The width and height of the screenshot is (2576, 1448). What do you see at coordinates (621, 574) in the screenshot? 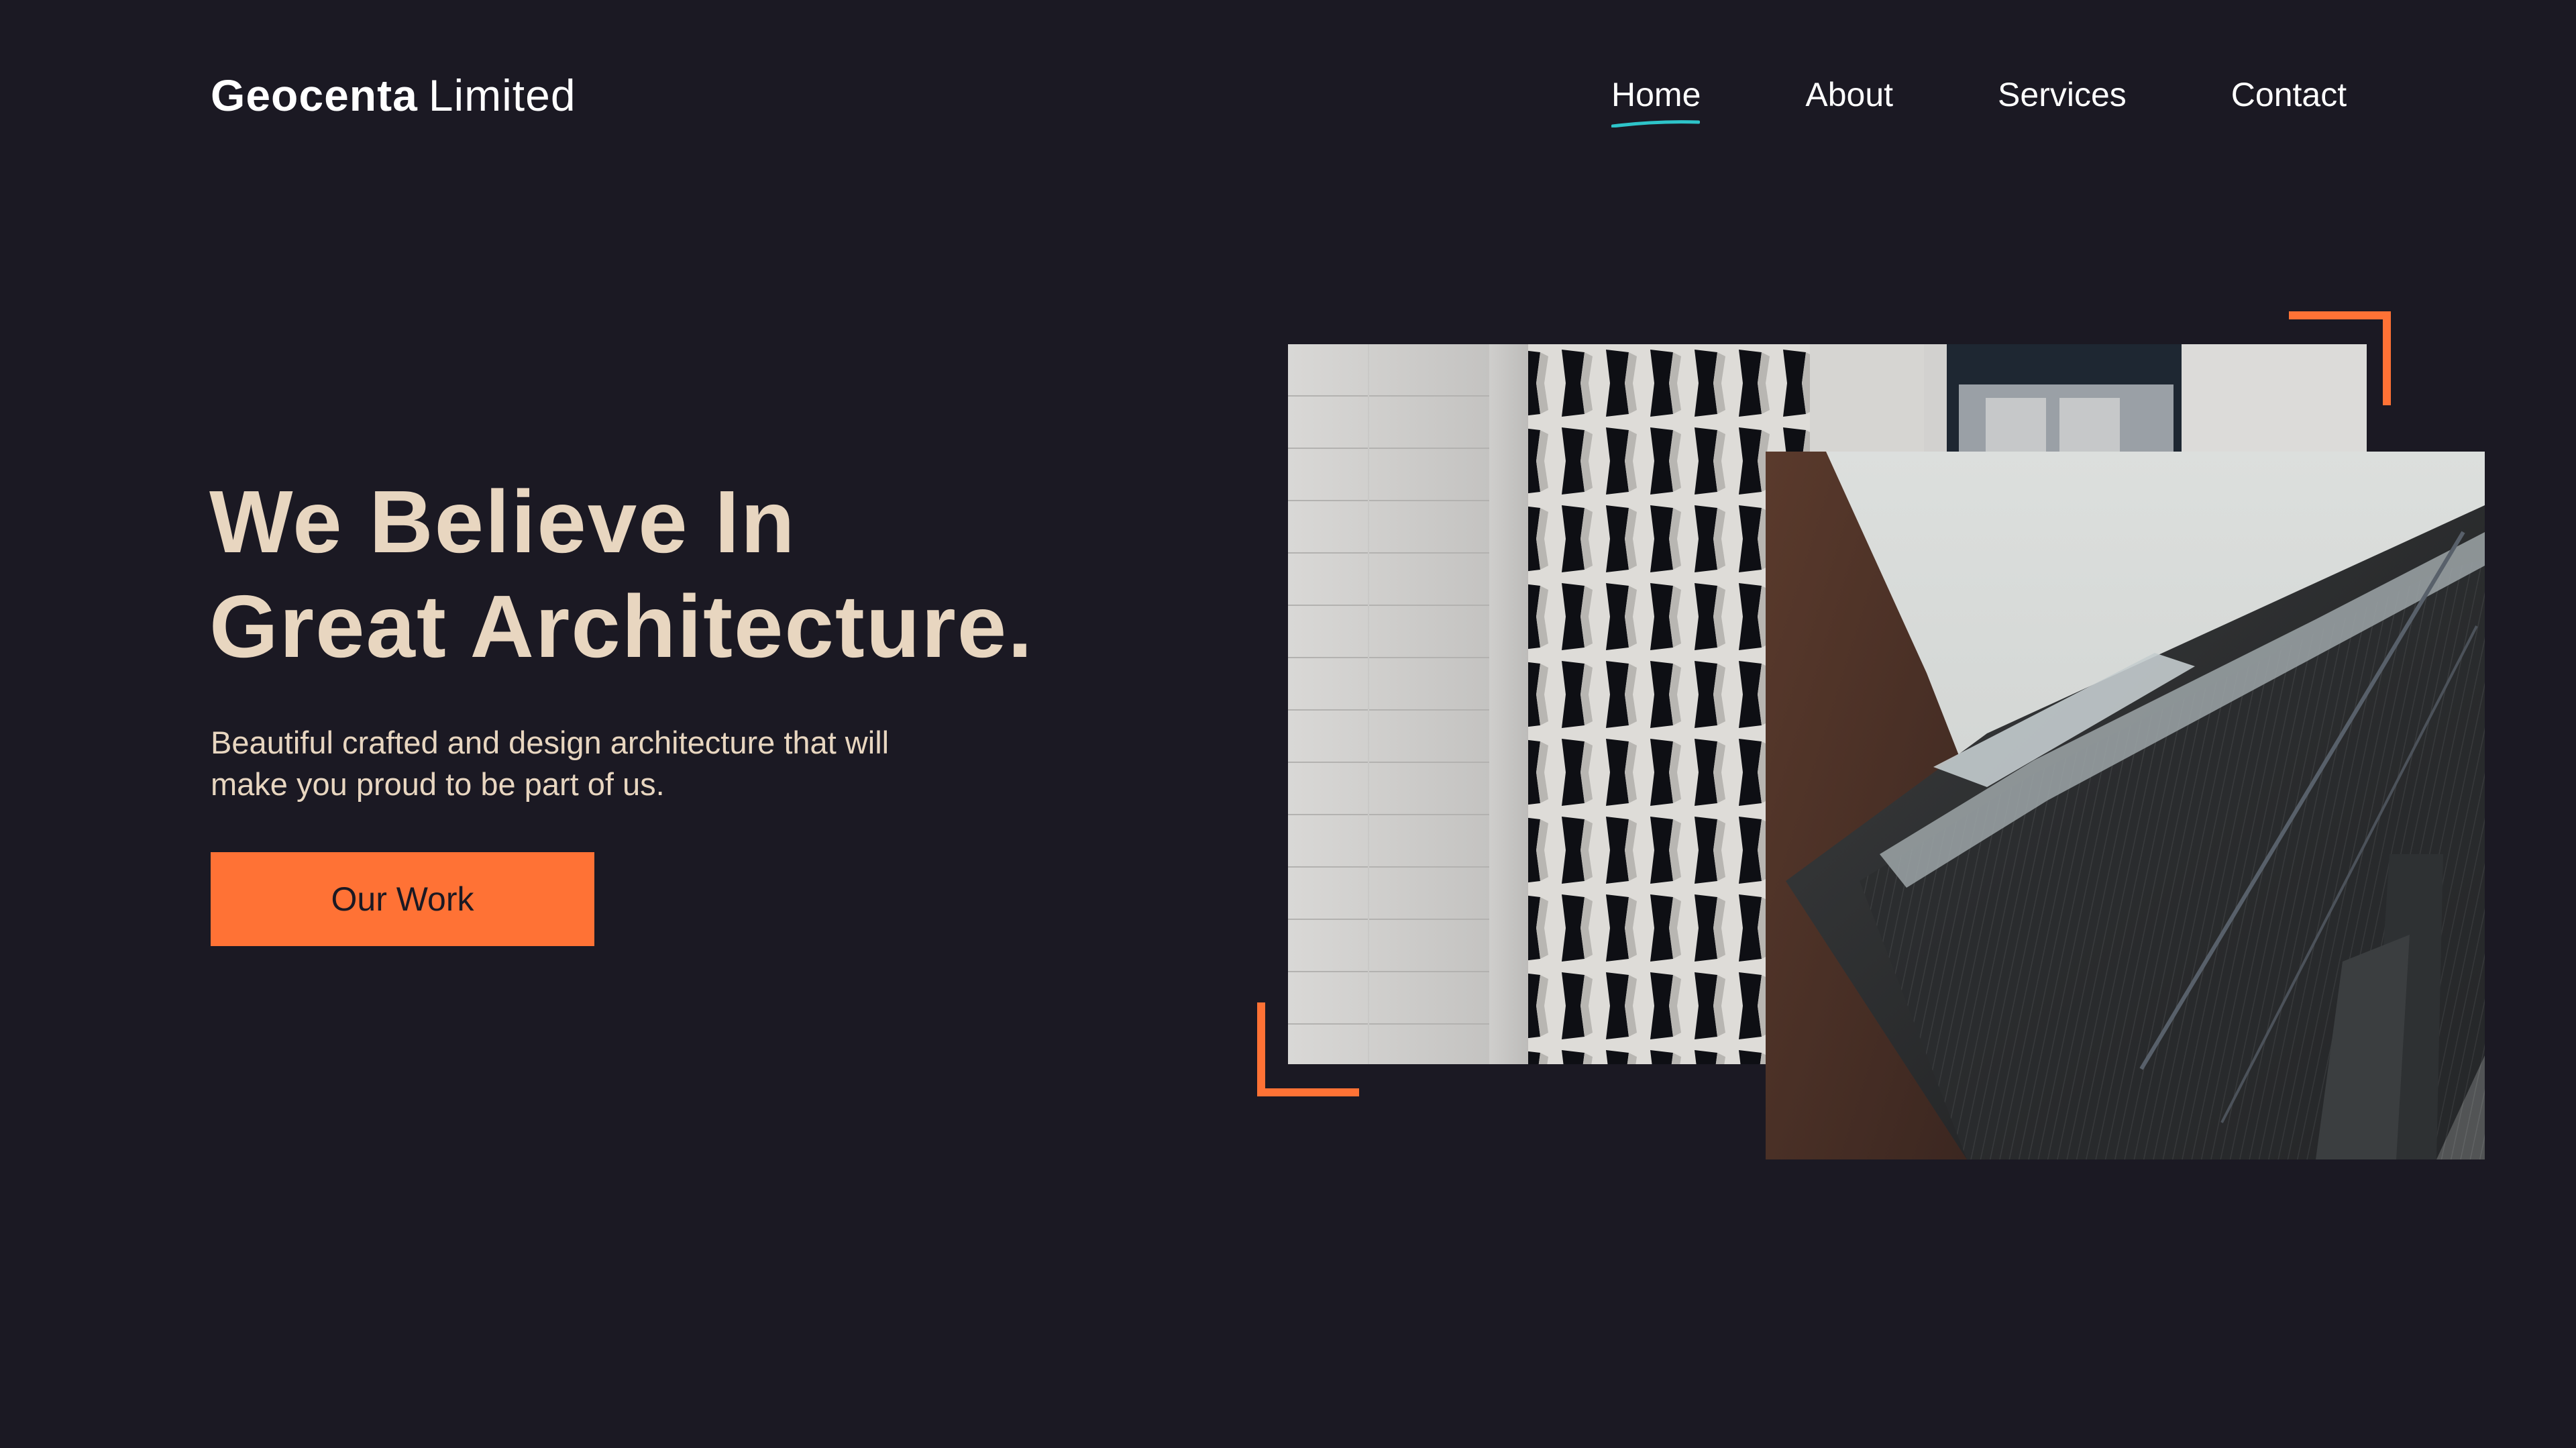
I see `hero-title: We Believe In Great Architecture.` at bounding box center [621, 574].